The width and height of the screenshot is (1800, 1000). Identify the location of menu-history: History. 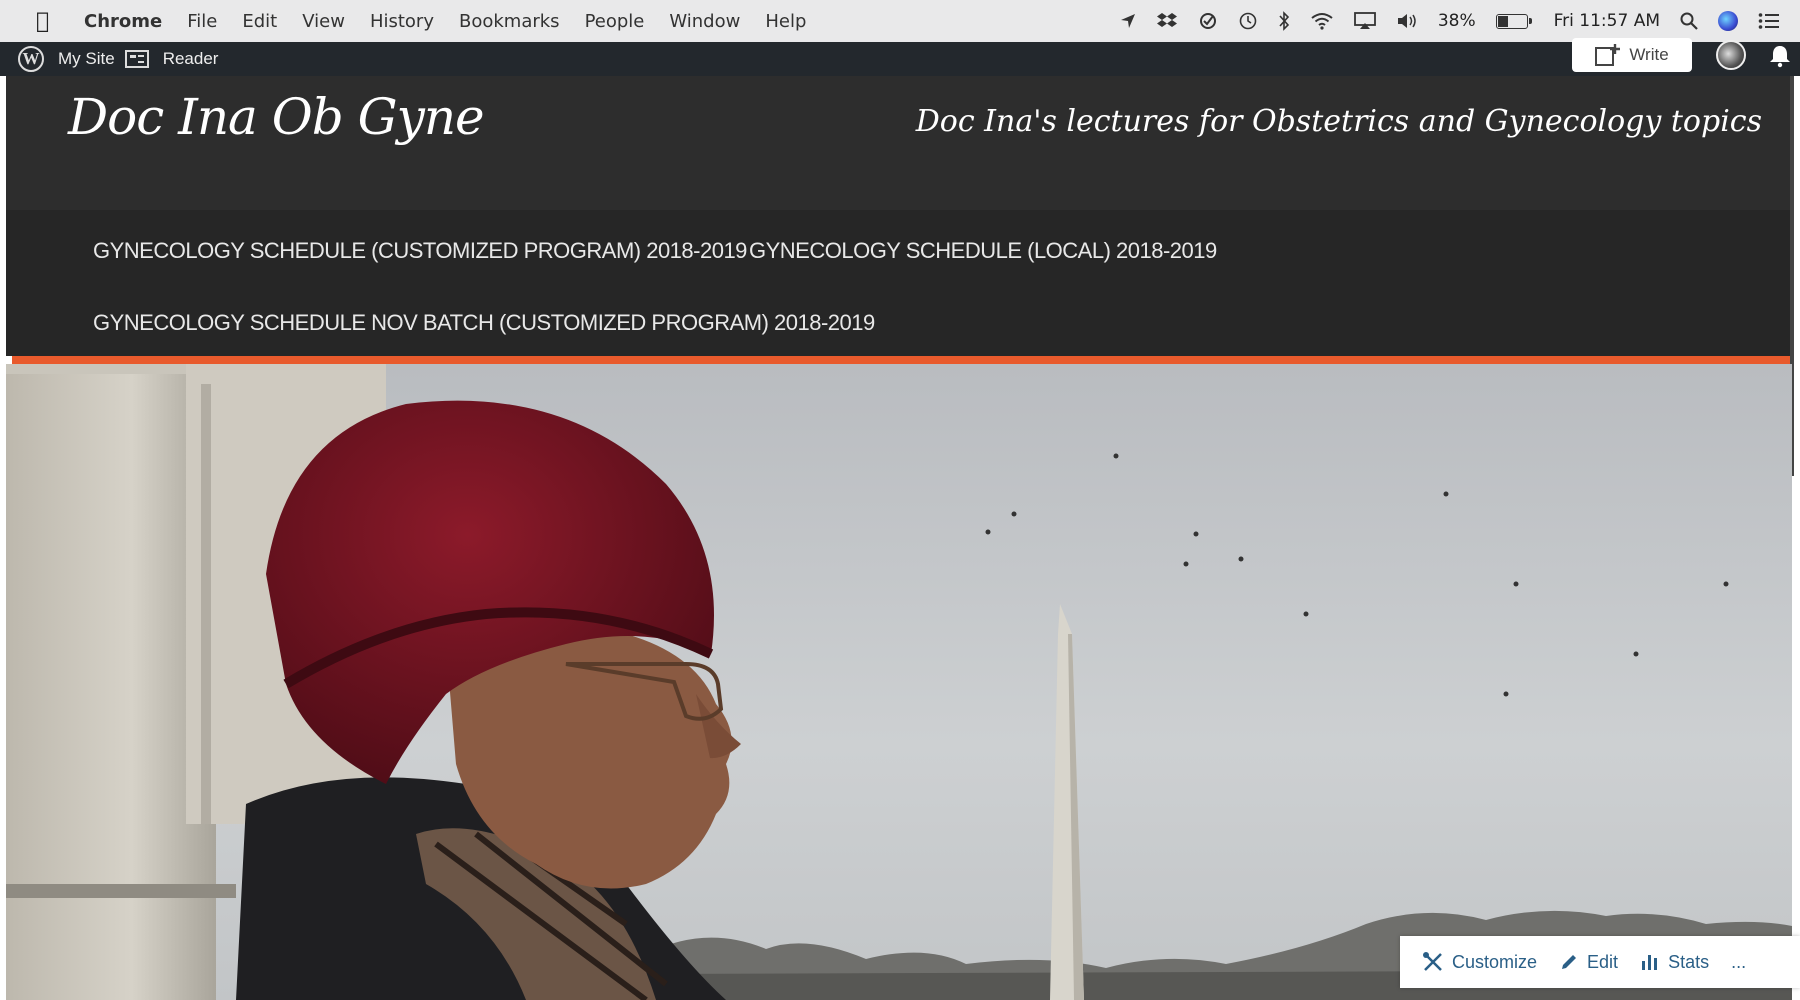
(402, 21).